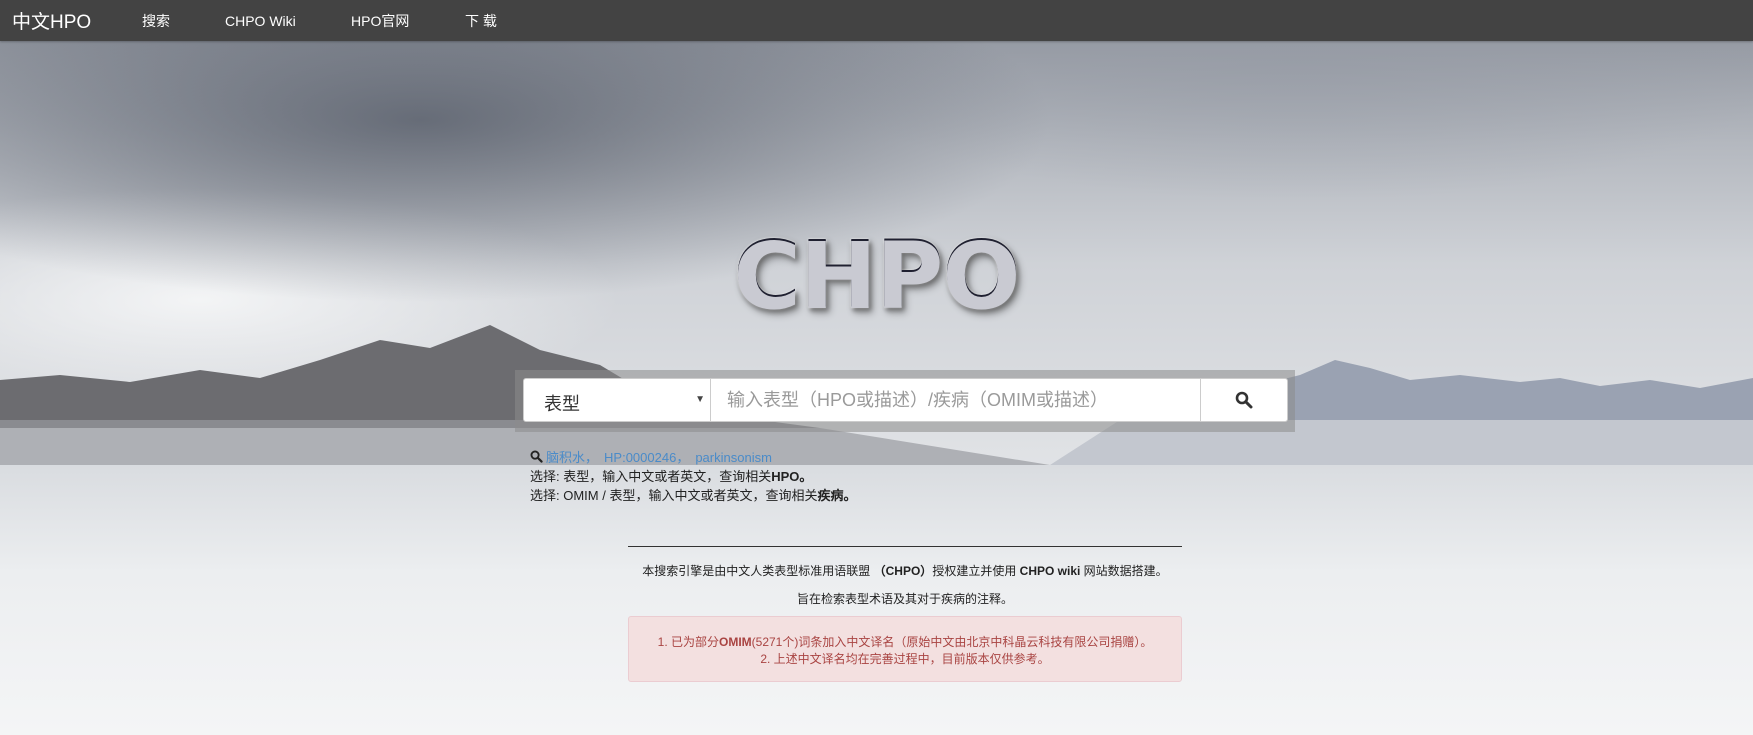  What do you see at coordinates (562, 404) in the screenshot?
I see `search-type-value: 表型` at bounding box center [562, 404].